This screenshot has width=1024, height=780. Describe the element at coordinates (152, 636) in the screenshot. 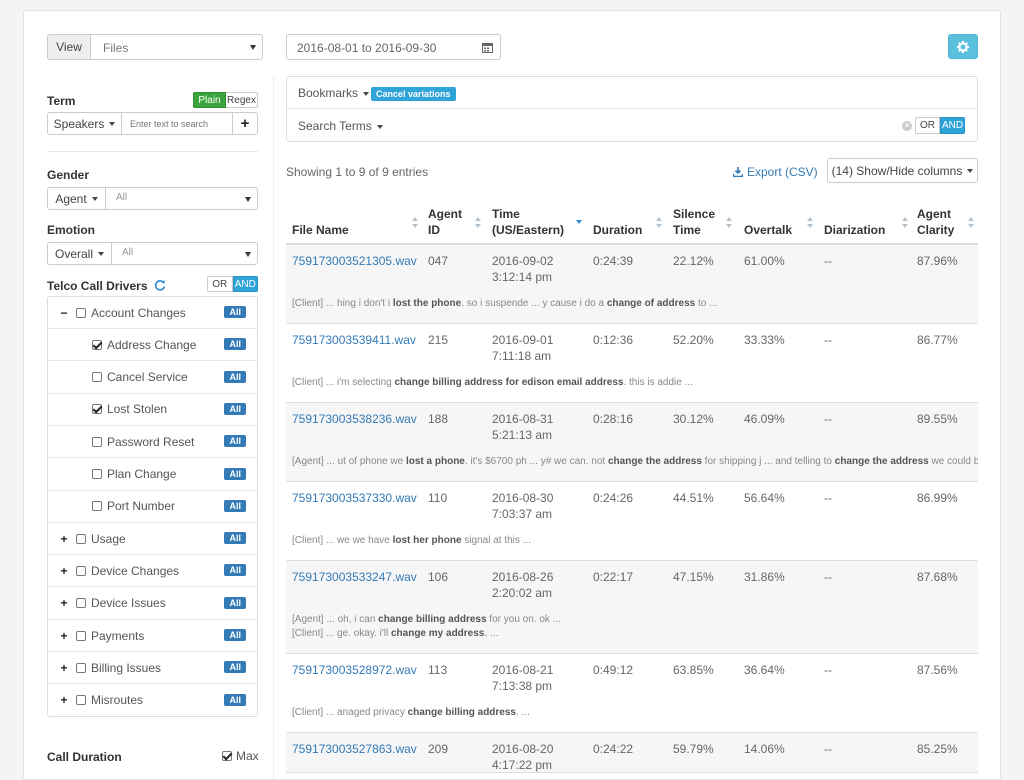

I see `tree-item: + Payments All` at that location.